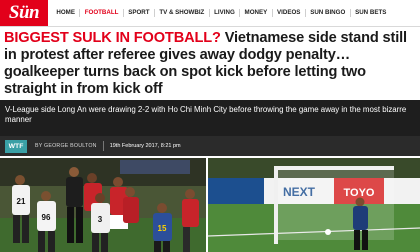 The width and height of the screenshot is (420, 252). I want to click on nav-item-sun-bingo: SUN BINGO, so click(328, 13).